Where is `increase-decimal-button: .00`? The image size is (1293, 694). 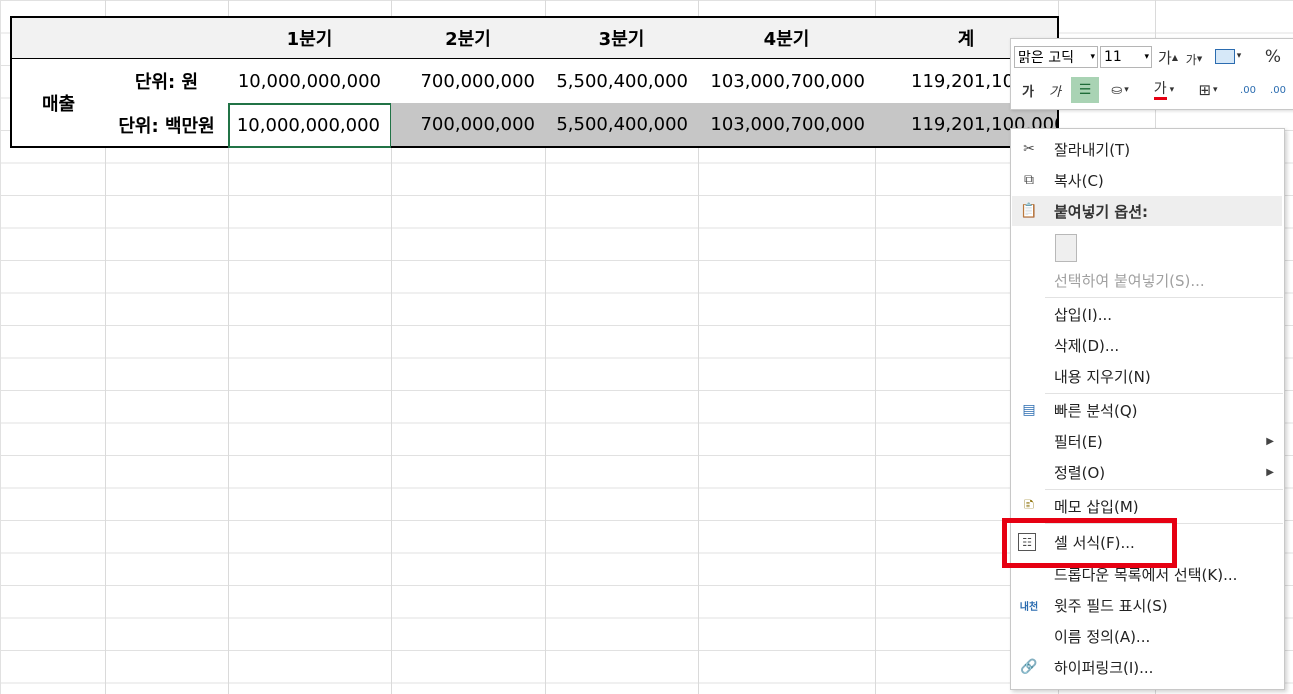
increase-decimal-button: .00 is located at coordinates (1248, 90).